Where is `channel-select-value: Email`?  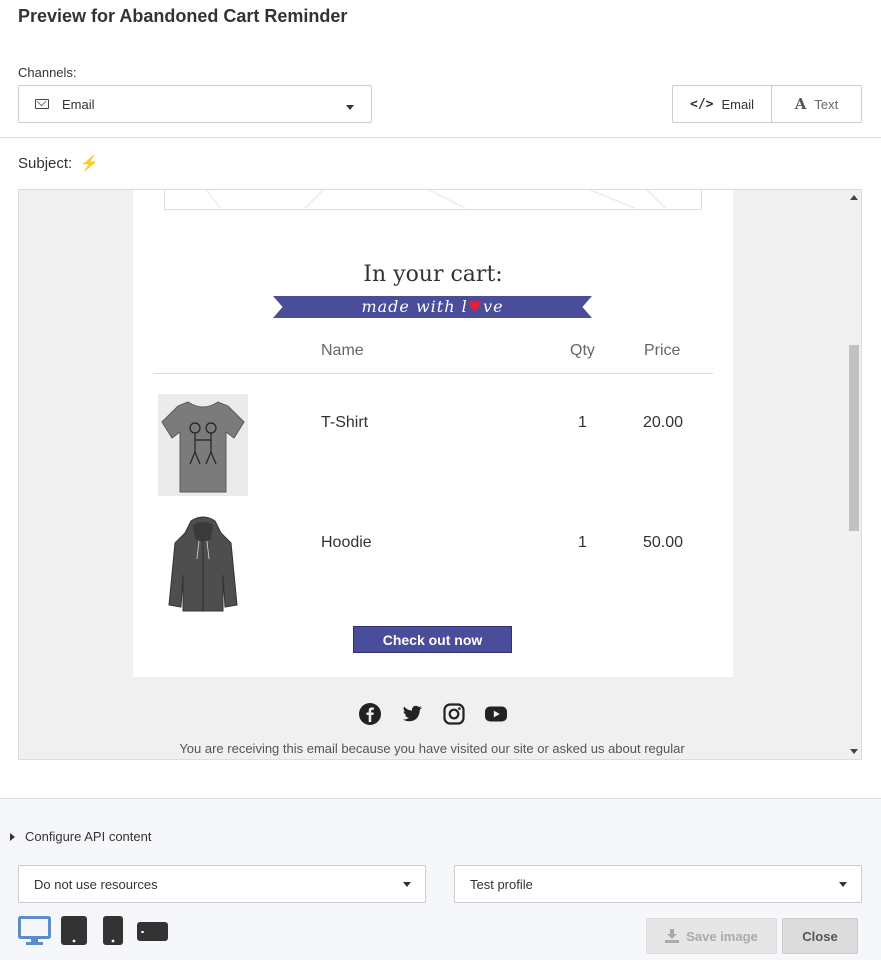 channel-select-value: Email is located at coordinates (78, 104).